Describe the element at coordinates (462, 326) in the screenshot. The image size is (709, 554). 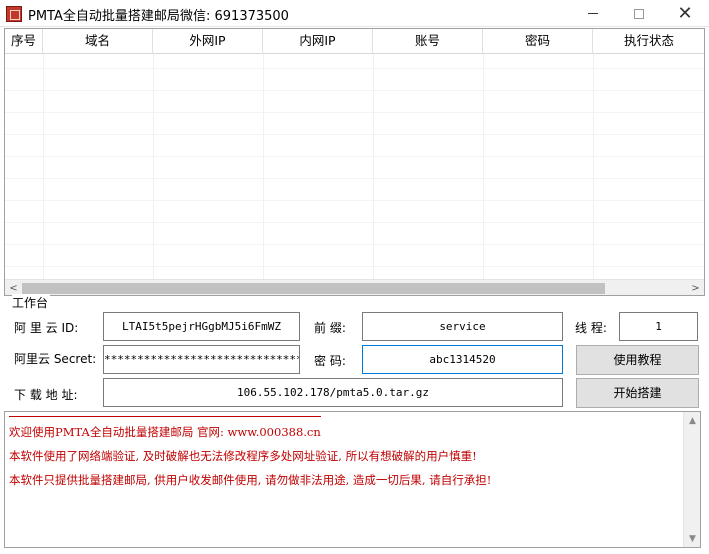
I see `prefix-input: service` at that location.